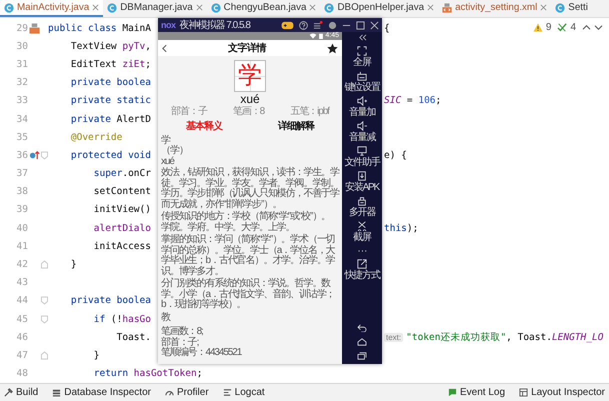 This screenshot has height=401, width=609. What do you see at coordinates (186, 392) in the screenshot?
I see `tool-window-button: Profiler` at bounding box center [186, 392].